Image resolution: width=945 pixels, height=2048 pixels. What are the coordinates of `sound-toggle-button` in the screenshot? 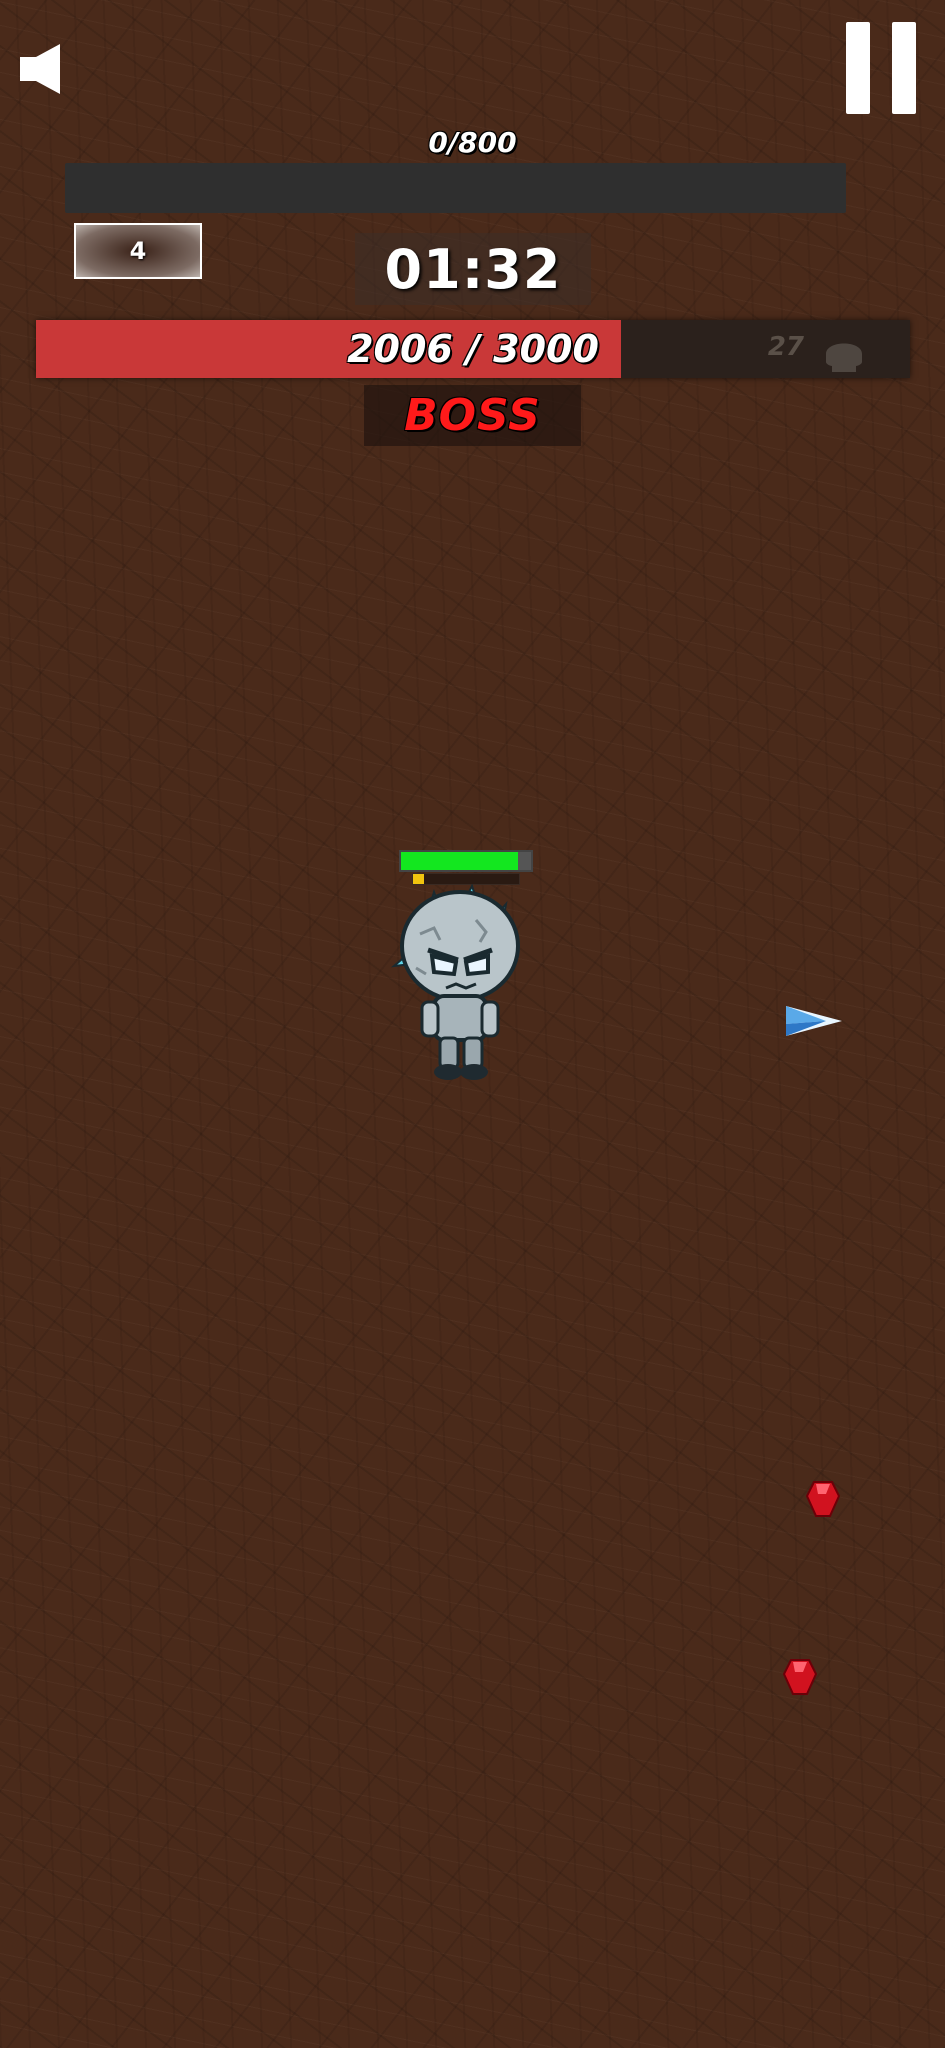 It's located at (43, 69).